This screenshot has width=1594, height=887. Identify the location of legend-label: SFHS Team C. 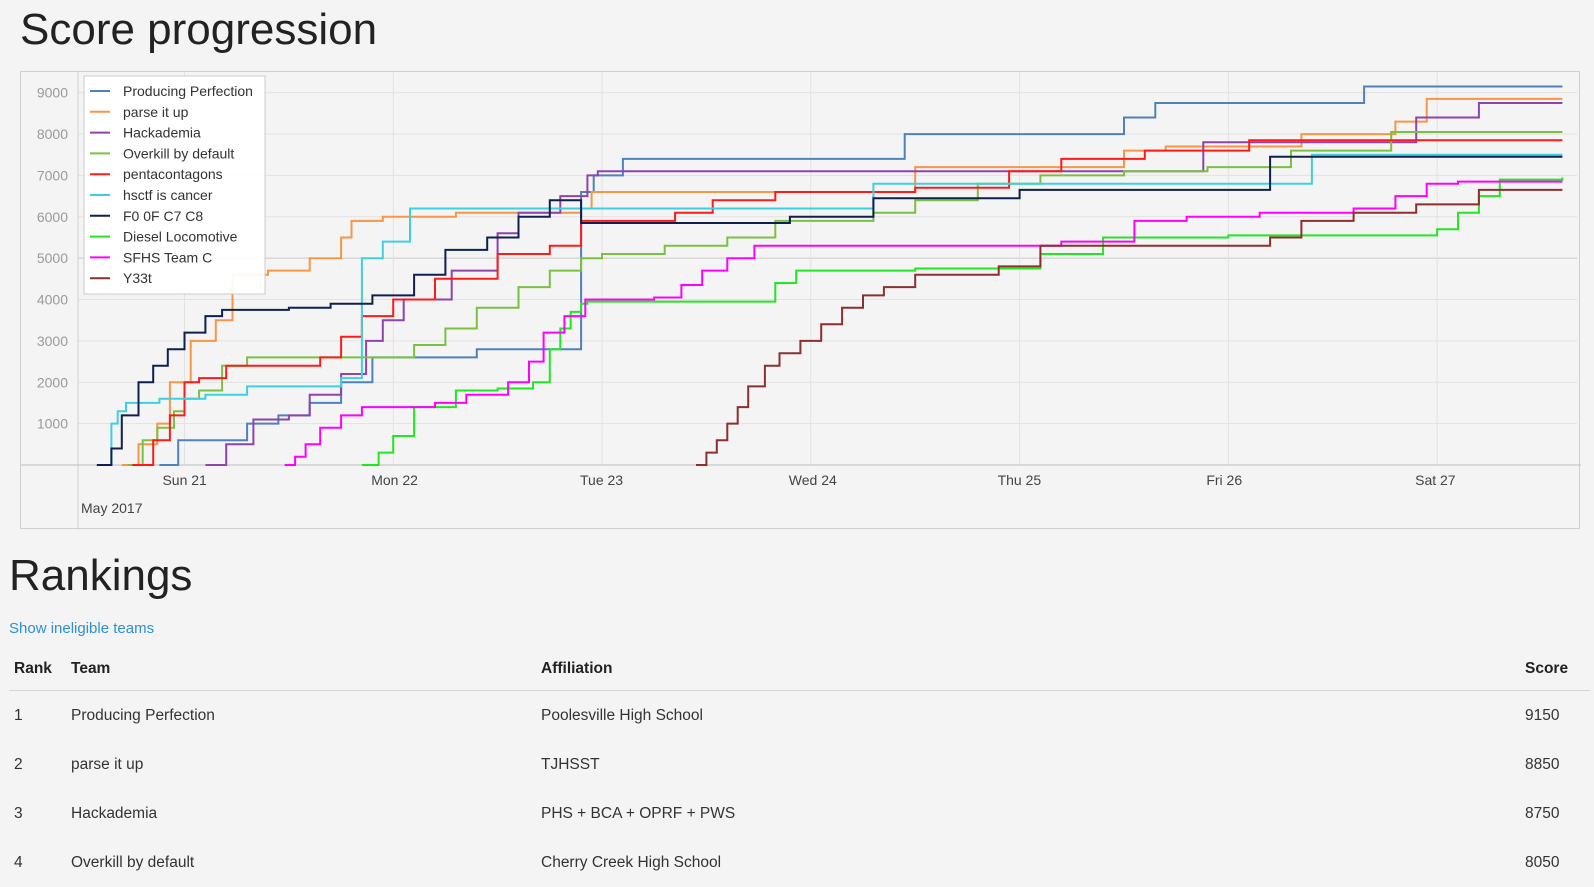
(167, 257).